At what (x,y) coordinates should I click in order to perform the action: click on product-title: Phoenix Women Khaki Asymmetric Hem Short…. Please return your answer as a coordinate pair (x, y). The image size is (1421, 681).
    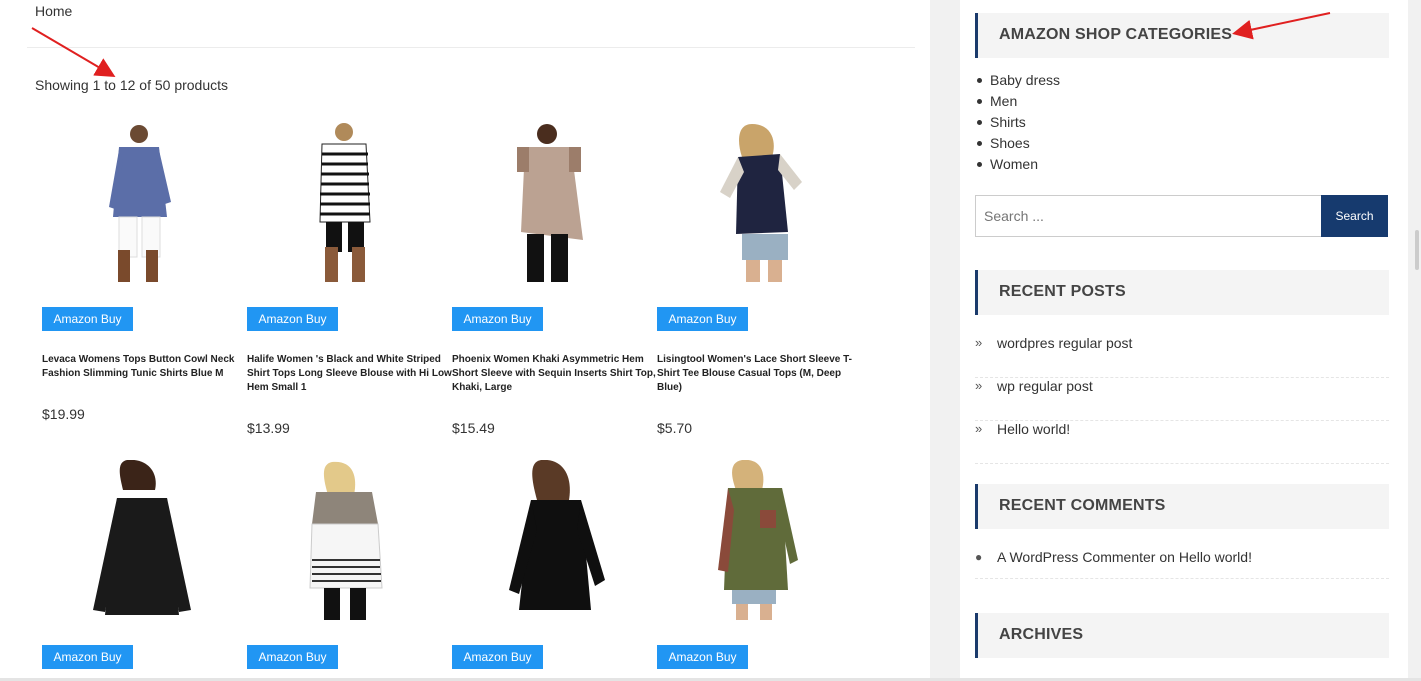
    Looking at the image, I should click on (554, 374).